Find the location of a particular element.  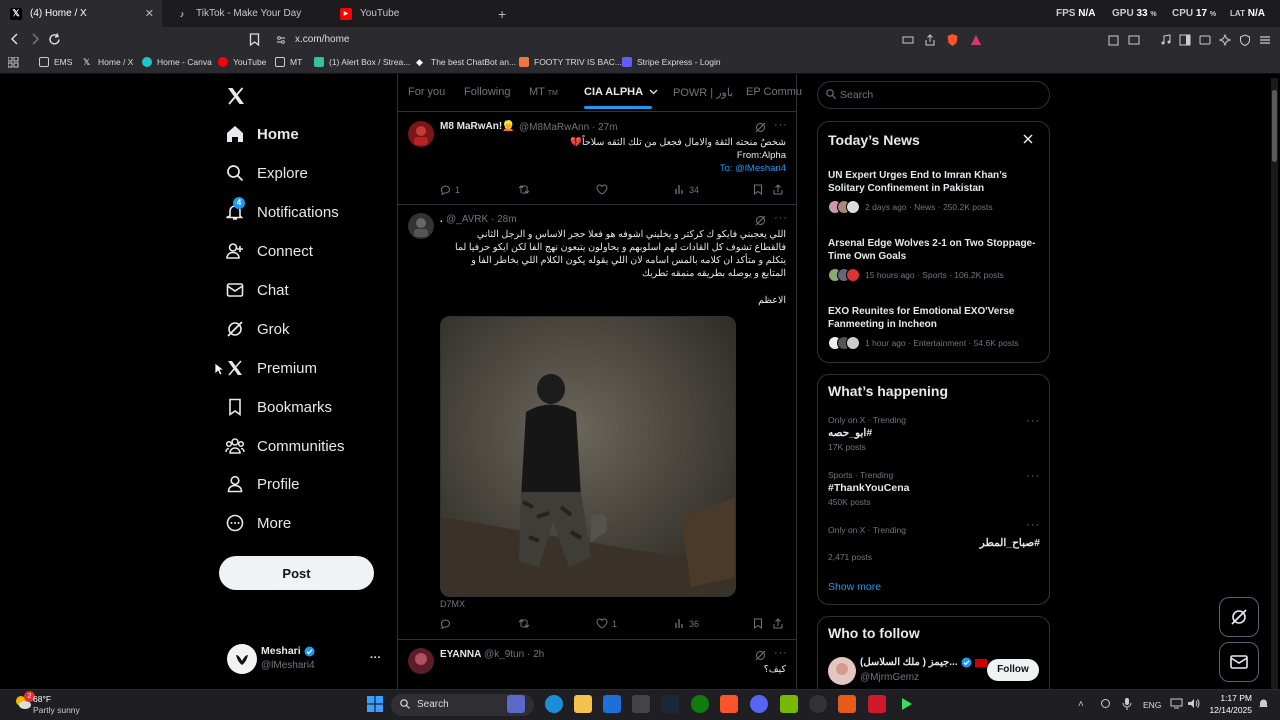

tab-mt: MT TM is located at coordinates (543, 92).